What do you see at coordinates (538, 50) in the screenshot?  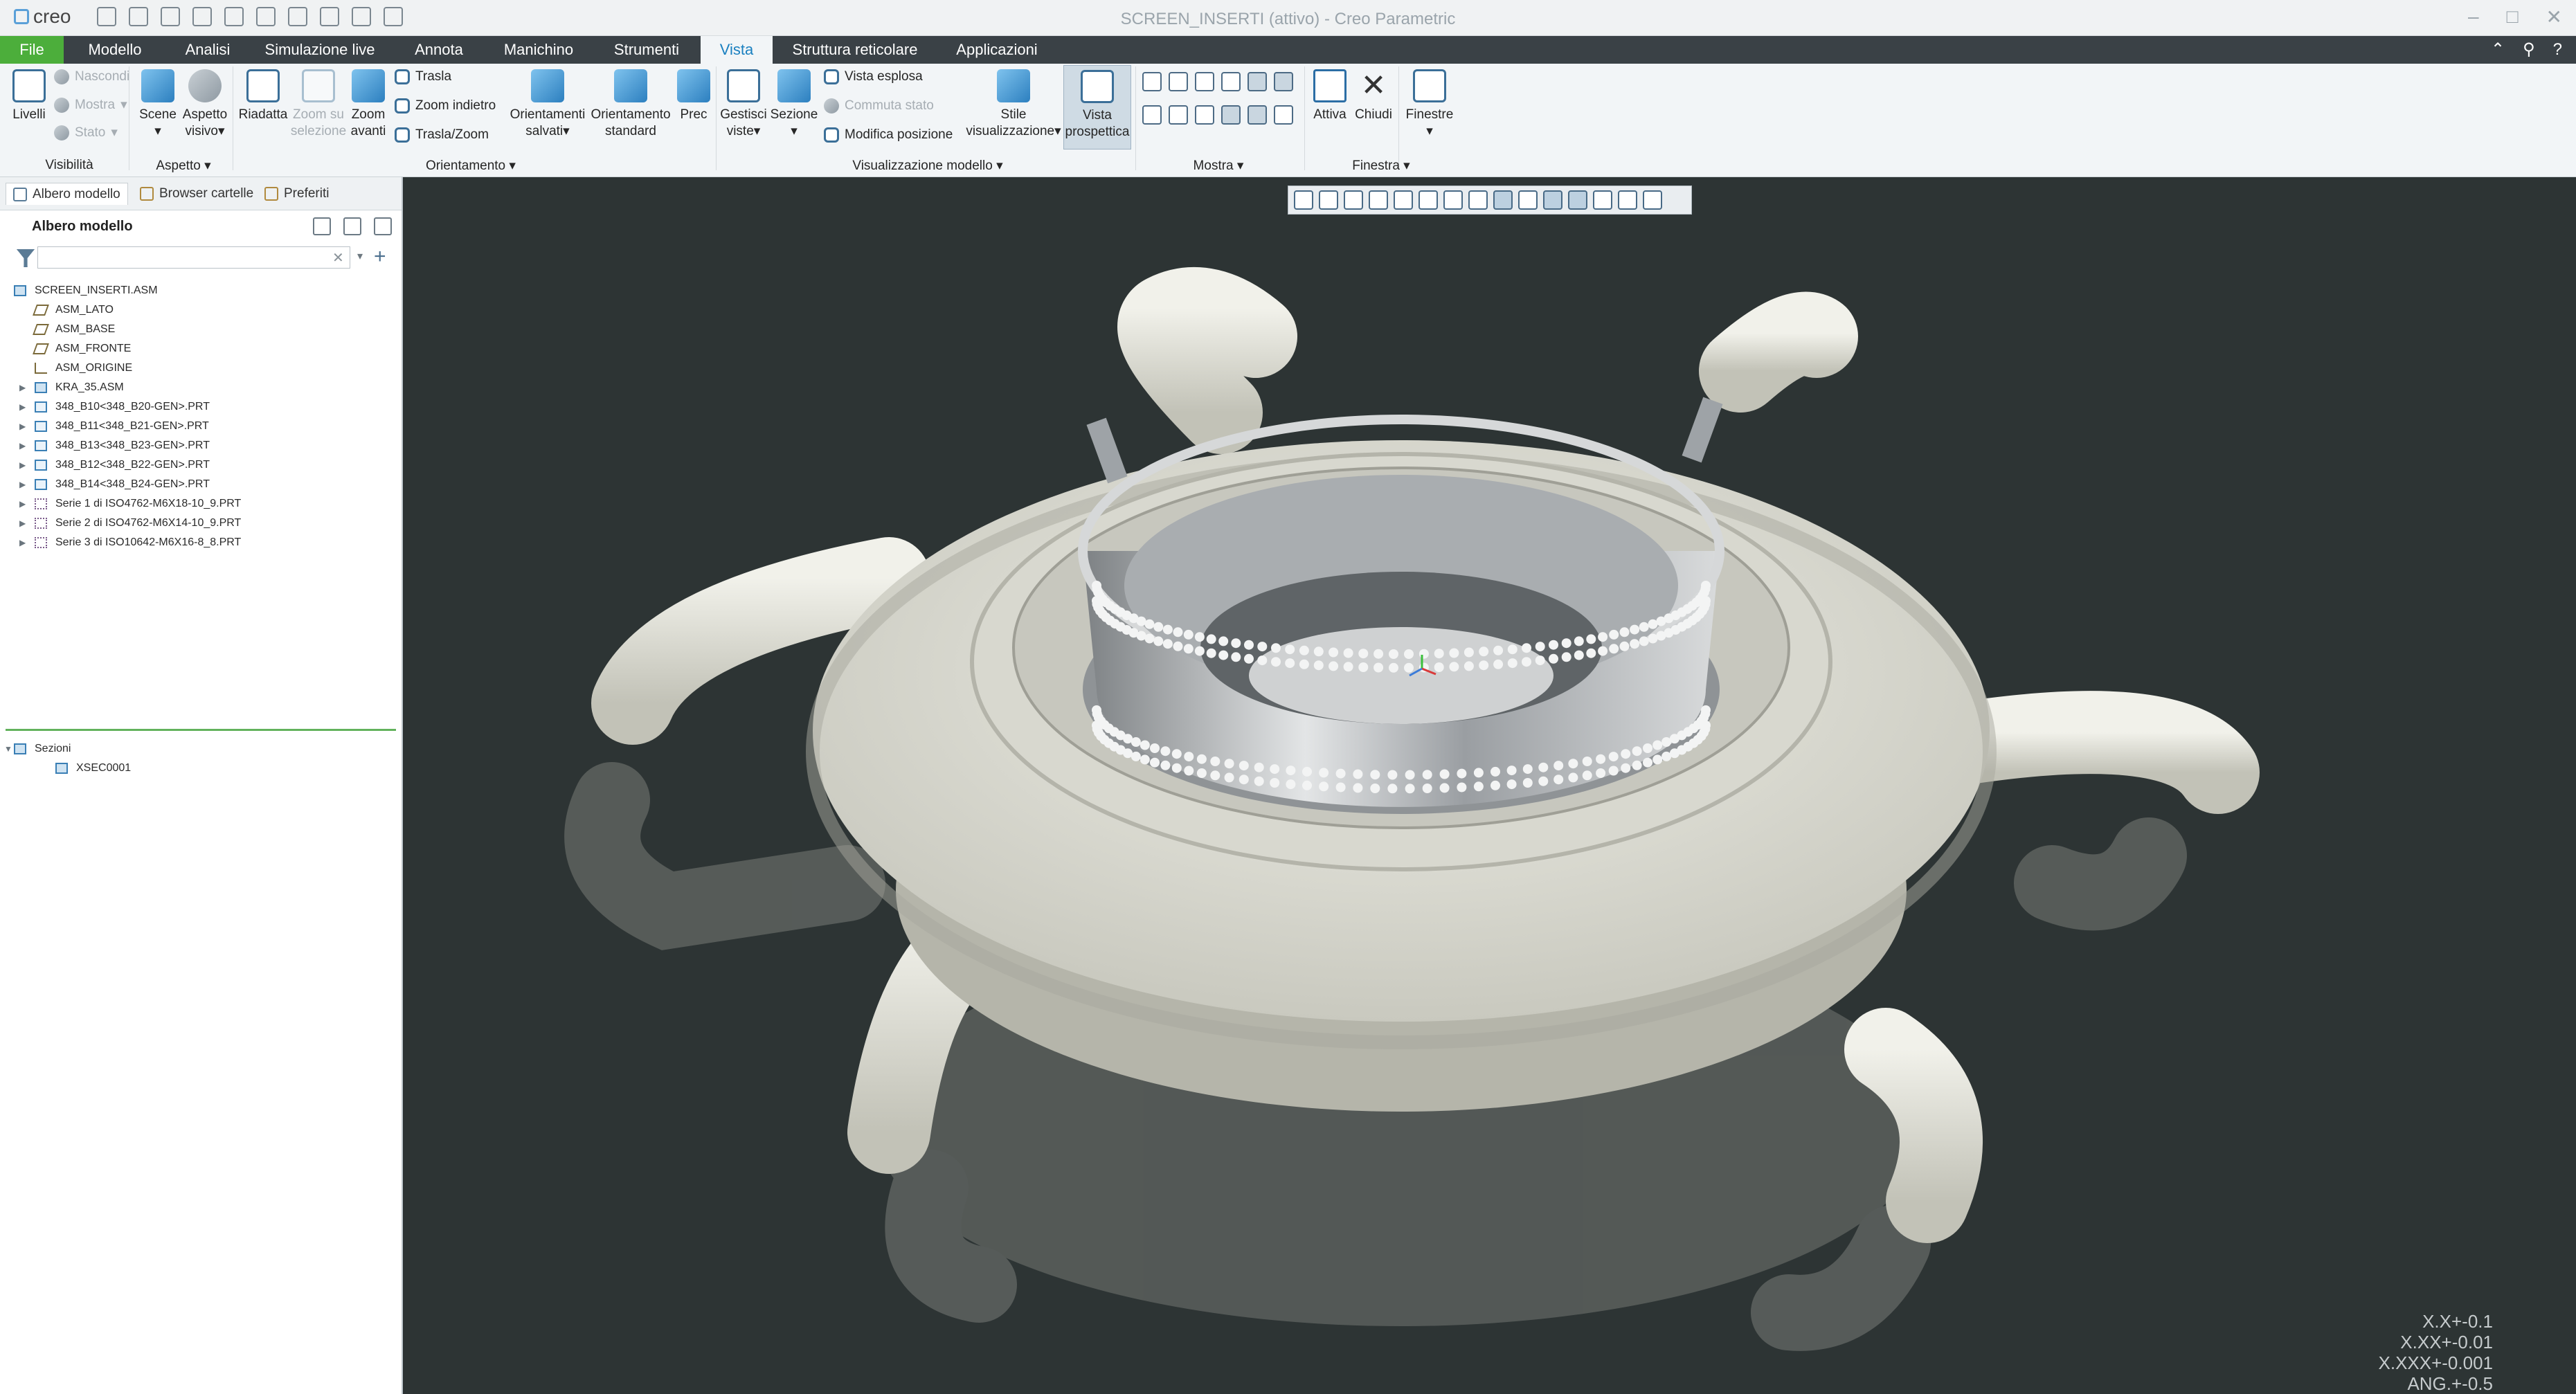 I see `tab-manichino: Manichino` at bounding box center [538, 50].